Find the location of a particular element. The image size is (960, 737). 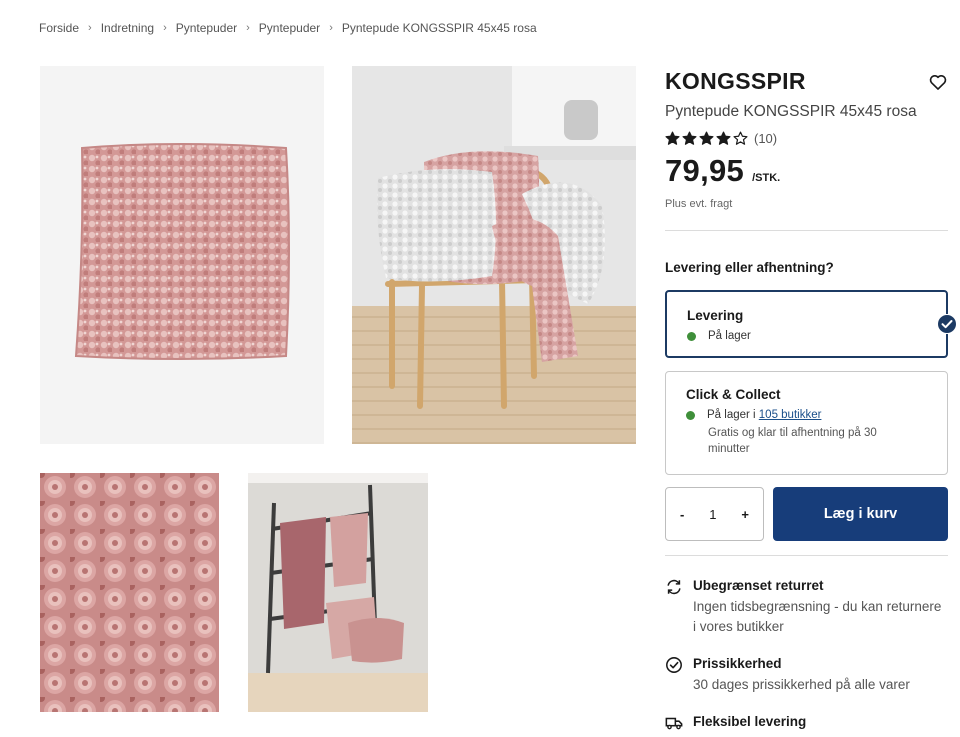

feature-desc: 30 dages prissikkerhed på alle varer is located at coordinates (801, 684).